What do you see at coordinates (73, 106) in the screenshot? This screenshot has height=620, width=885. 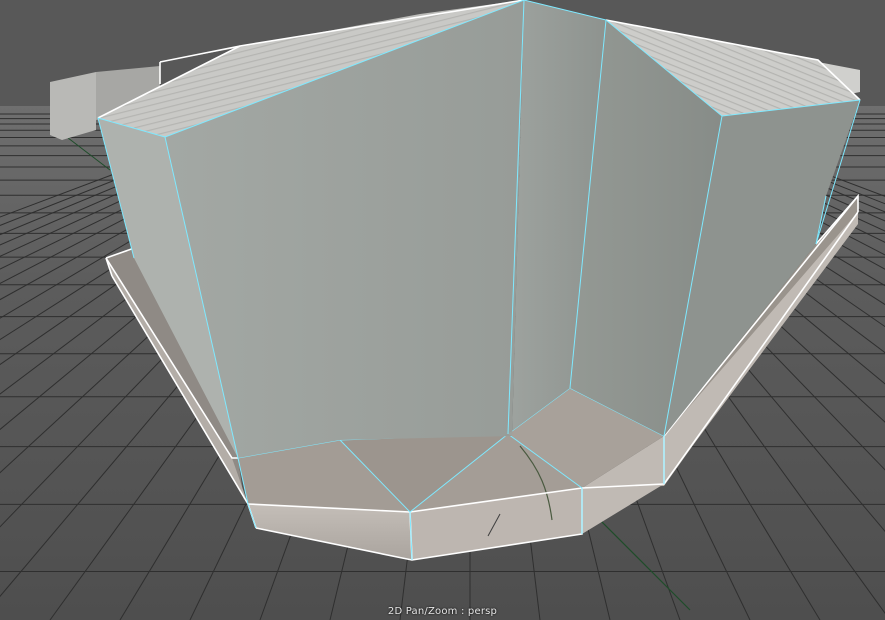 I see `background-building-block` at bounding box center [73, 106].